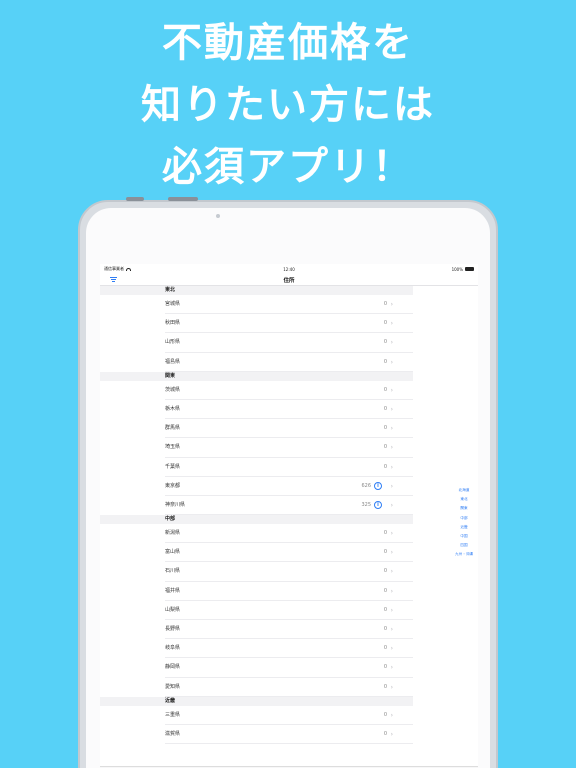 The height and width of the screenshot is (768, 576). Describe the element at coordinates (464, 508) in the screenshot. I see `section-index-item: 関東` at that location.